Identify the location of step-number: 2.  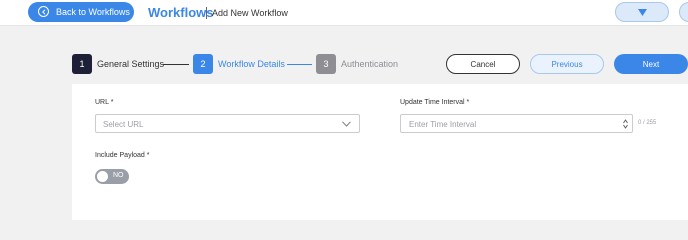
(203, 64).